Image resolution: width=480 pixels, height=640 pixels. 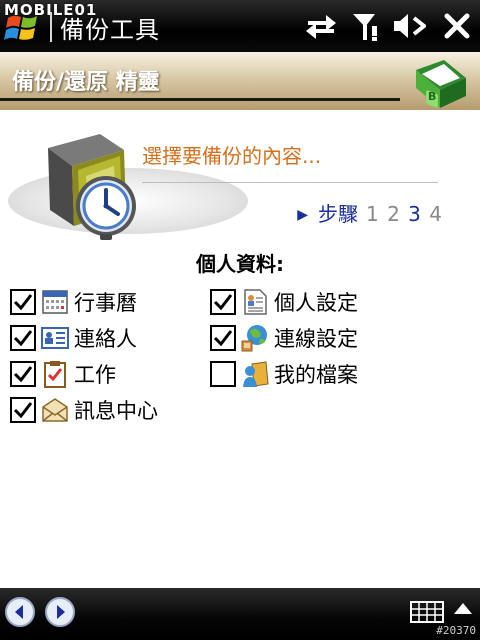 I want to click on speaker-muted-icon, so click(x=409, y=26).